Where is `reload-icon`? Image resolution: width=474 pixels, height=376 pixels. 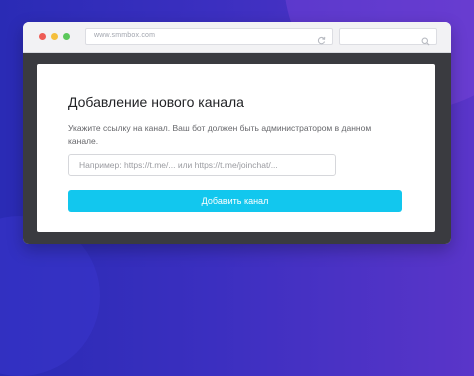 reload-icon is located at coordinates (321, 38).